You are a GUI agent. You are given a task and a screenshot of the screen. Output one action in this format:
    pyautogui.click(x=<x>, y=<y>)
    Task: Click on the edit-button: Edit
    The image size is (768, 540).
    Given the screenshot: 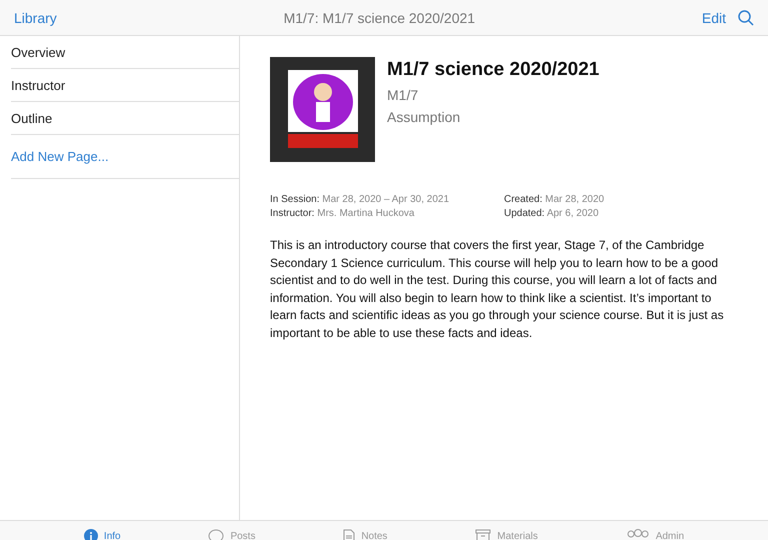 What is the action you would take?
    pyautogui.click(x=714, y=18)
    